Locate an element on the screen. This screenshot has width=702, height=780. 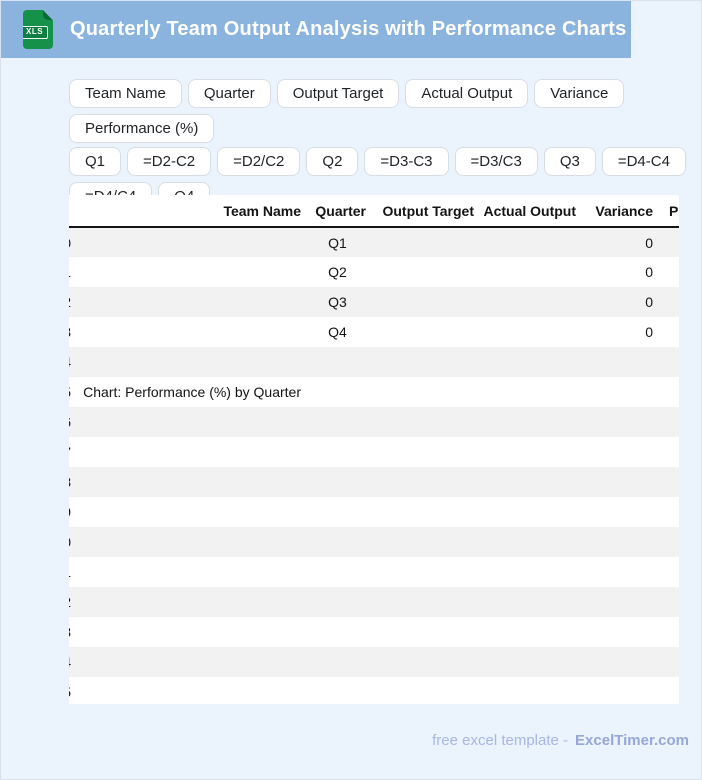
column-header-actual: Actual Output is located at coordinates (529, 211).